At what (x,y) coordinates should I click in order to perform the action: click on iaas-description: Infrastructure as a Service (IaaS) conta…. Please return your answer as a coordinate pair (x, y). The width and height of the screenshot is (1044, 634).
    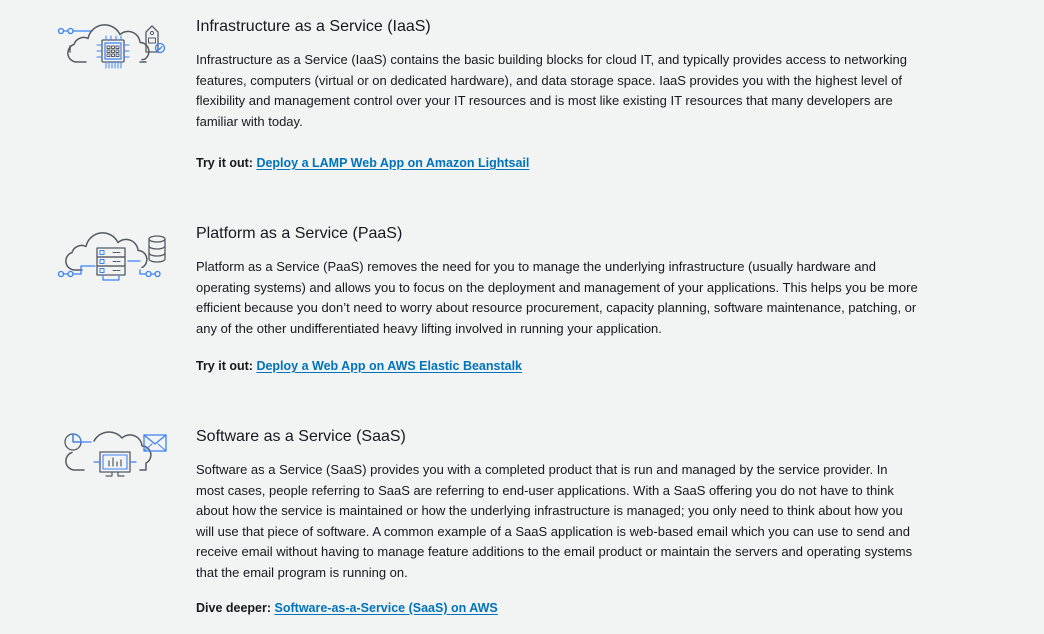
    Looking at the image, I should click on (552, 90).